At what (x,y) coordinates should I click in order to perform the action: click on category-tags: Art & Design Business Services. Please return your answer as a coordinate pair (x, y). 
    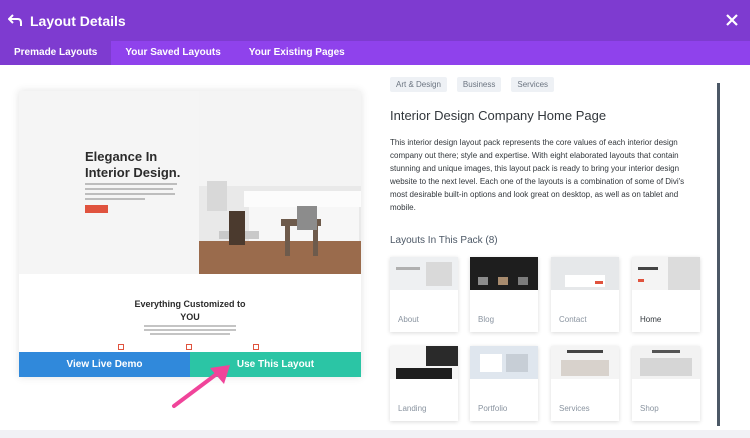
    Looking at the image, I should click on (472, 84).